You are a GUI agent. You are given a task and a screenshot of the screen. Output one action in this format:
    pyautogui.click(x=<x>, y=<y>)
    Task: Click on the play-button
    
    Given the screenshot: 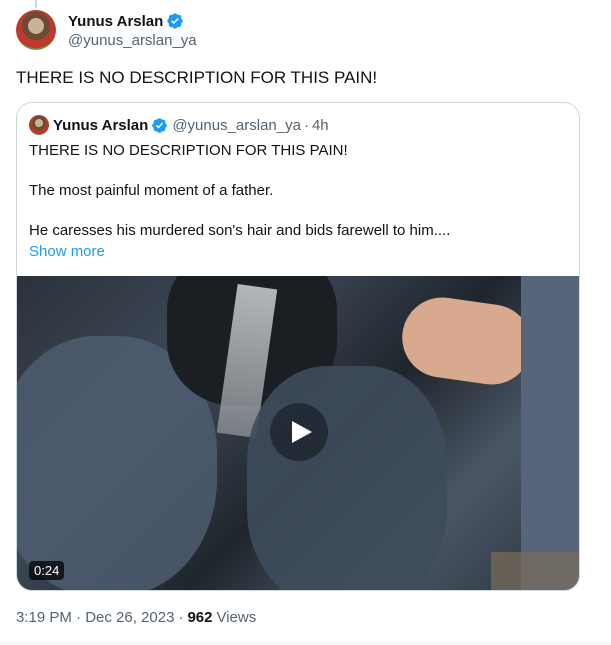 What is the action you would take?
    pyautogui.click(x=299, y=432)
    